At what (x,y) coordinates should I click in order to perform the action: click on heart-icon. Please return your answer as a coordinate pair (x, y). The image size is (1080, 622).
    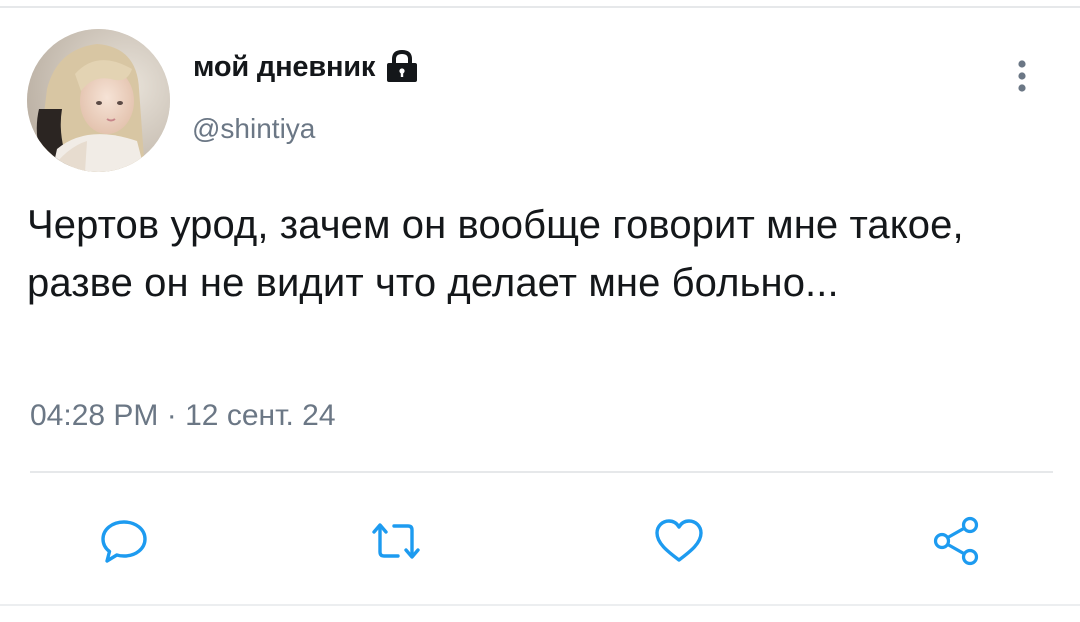
    Looking at the image, I should click on (679, 540).